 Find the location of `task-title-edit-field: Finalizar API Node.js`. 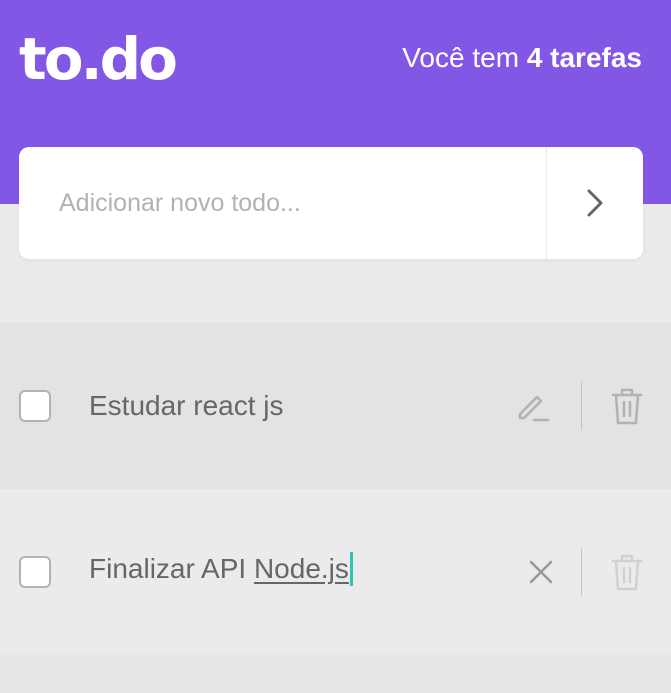

task-title-edit-field: Finalizar API Node.js is located at coordinates (221, 569).